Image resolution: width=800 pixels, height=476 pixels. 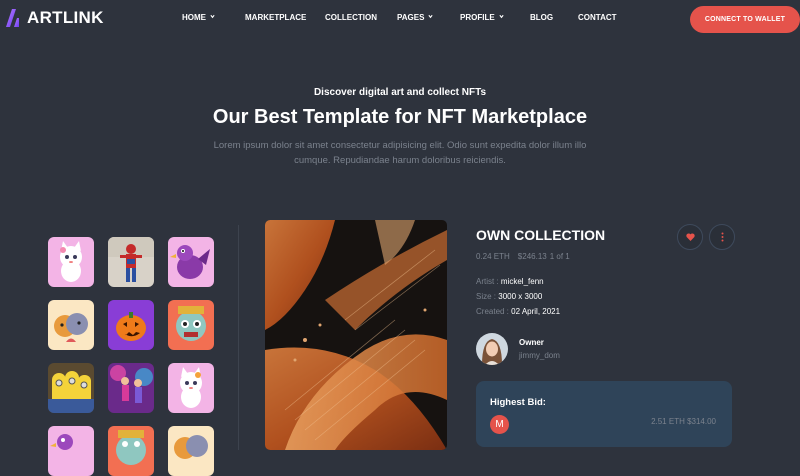 I want to click on nav-item-collection: COLLECTION, so click(x=351, y=17).